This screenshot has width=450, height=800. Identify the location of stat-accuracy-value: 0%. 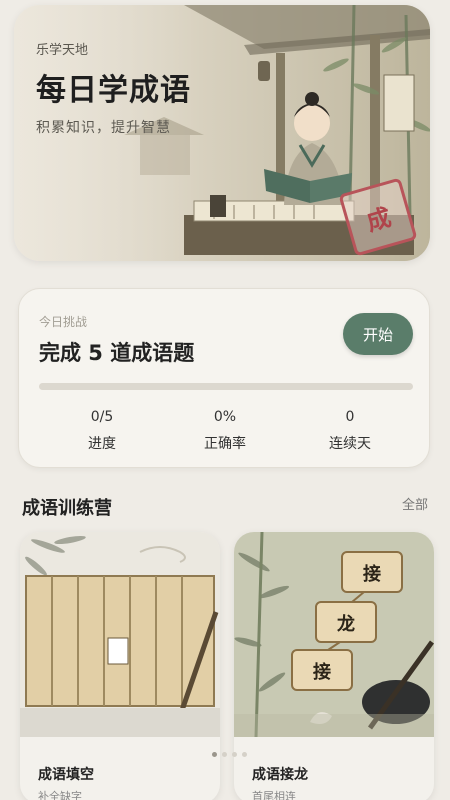
(225, 417).